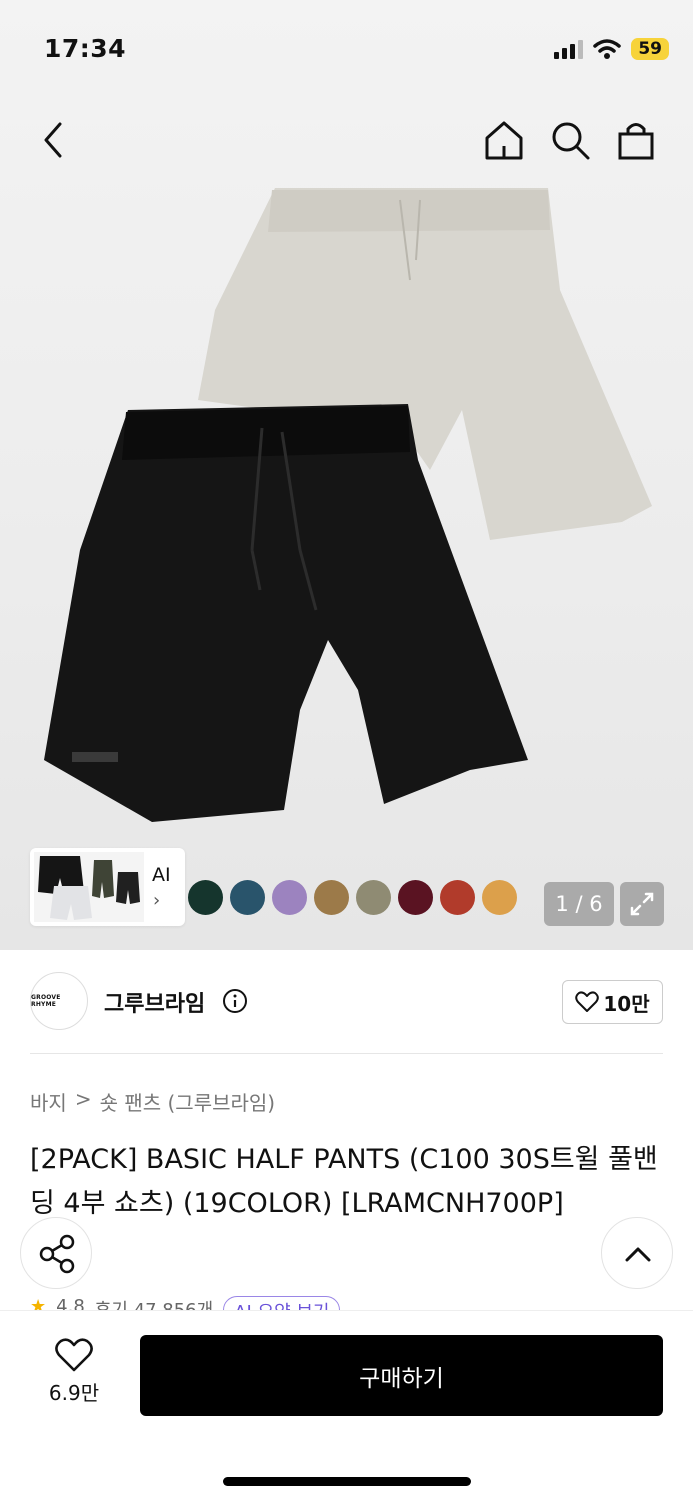 This screenshot has height=1500, width=693. I want to click on scroll-top-button, so click(637, 1253).